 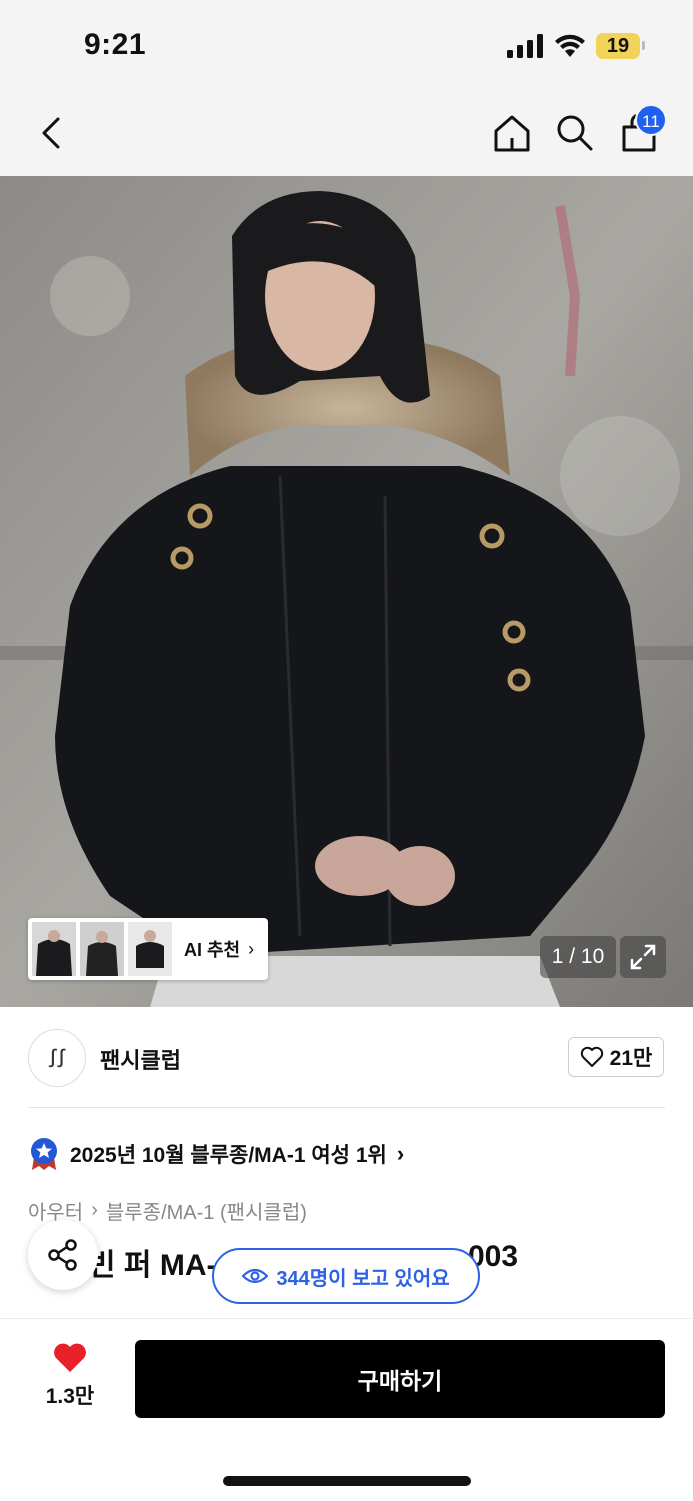 What do you see at coordinates (228, 1155) in the screenshot?
I see `ranking-text: 2025년 10월 블루종/MA-1 여성 1위` at bounding box center [228, 1155].